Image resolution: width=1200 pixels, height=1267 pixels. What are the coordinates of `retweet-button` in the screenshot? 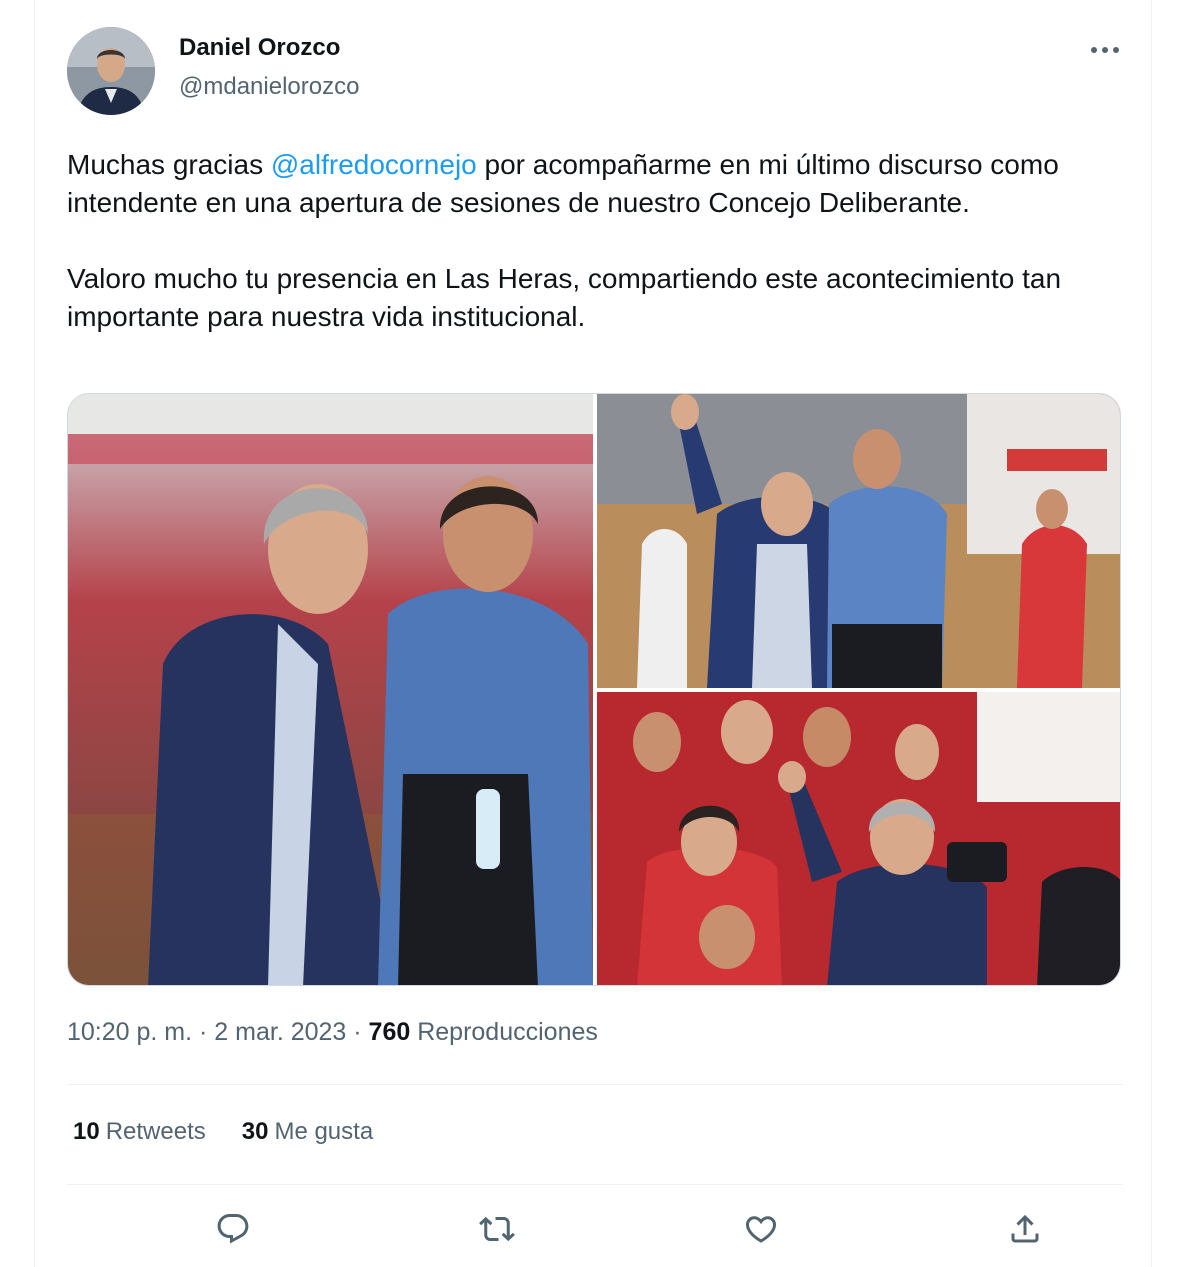 It's located at (497, 1229).